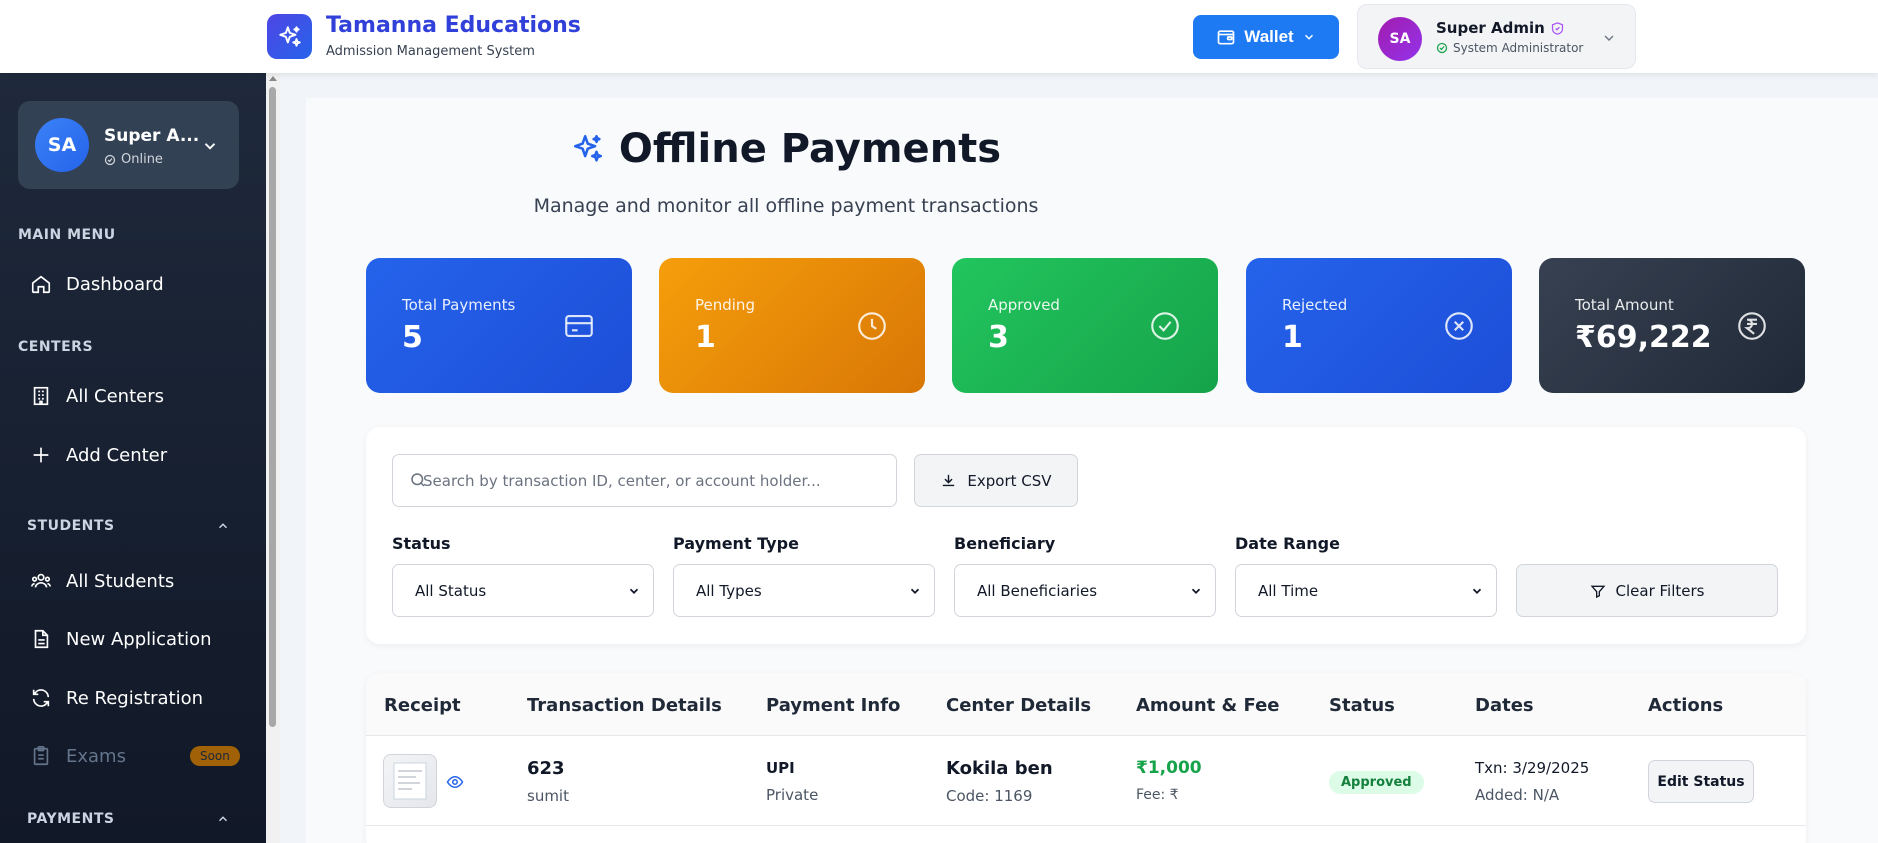  Describe the element at coordinates (1024, 305) in the screenshot. I see `stat-label: Approved` at that location.